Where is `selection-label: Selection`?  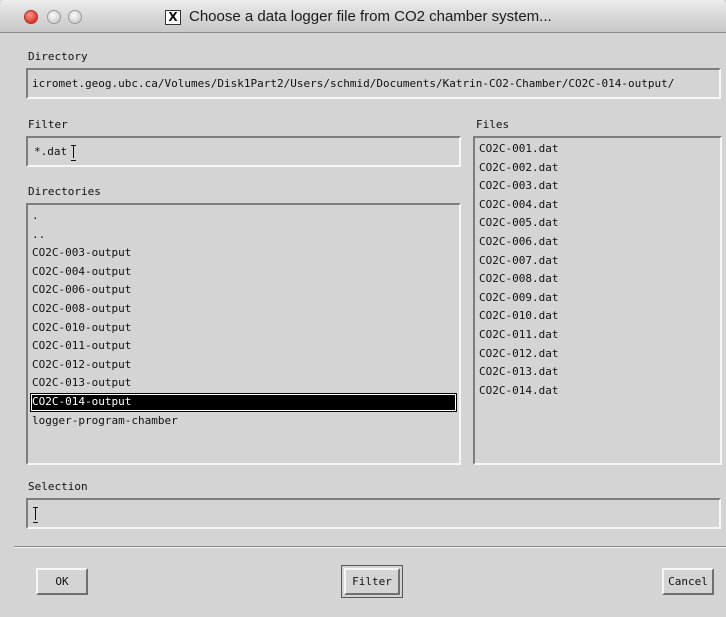 selection-label: Selection is located at coordinates (58, 486).